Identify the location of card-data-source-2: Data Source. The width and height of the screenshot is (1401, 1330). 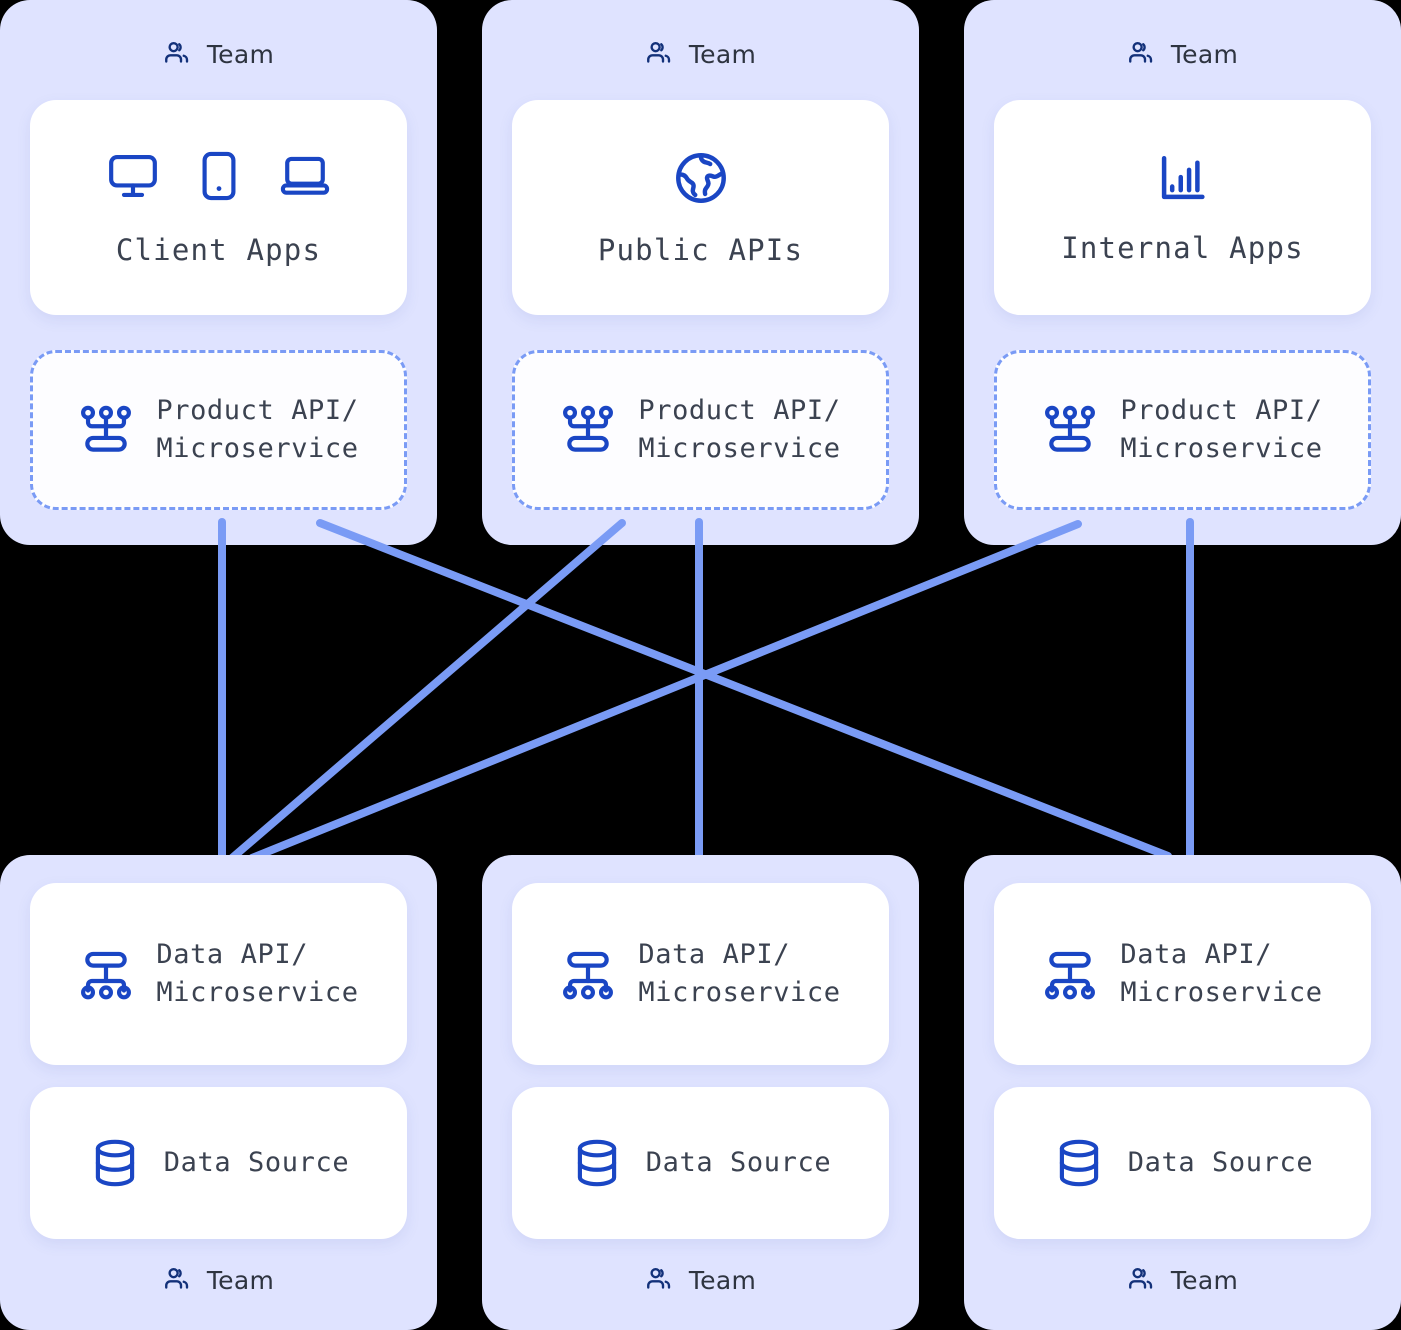
(700, 1163).